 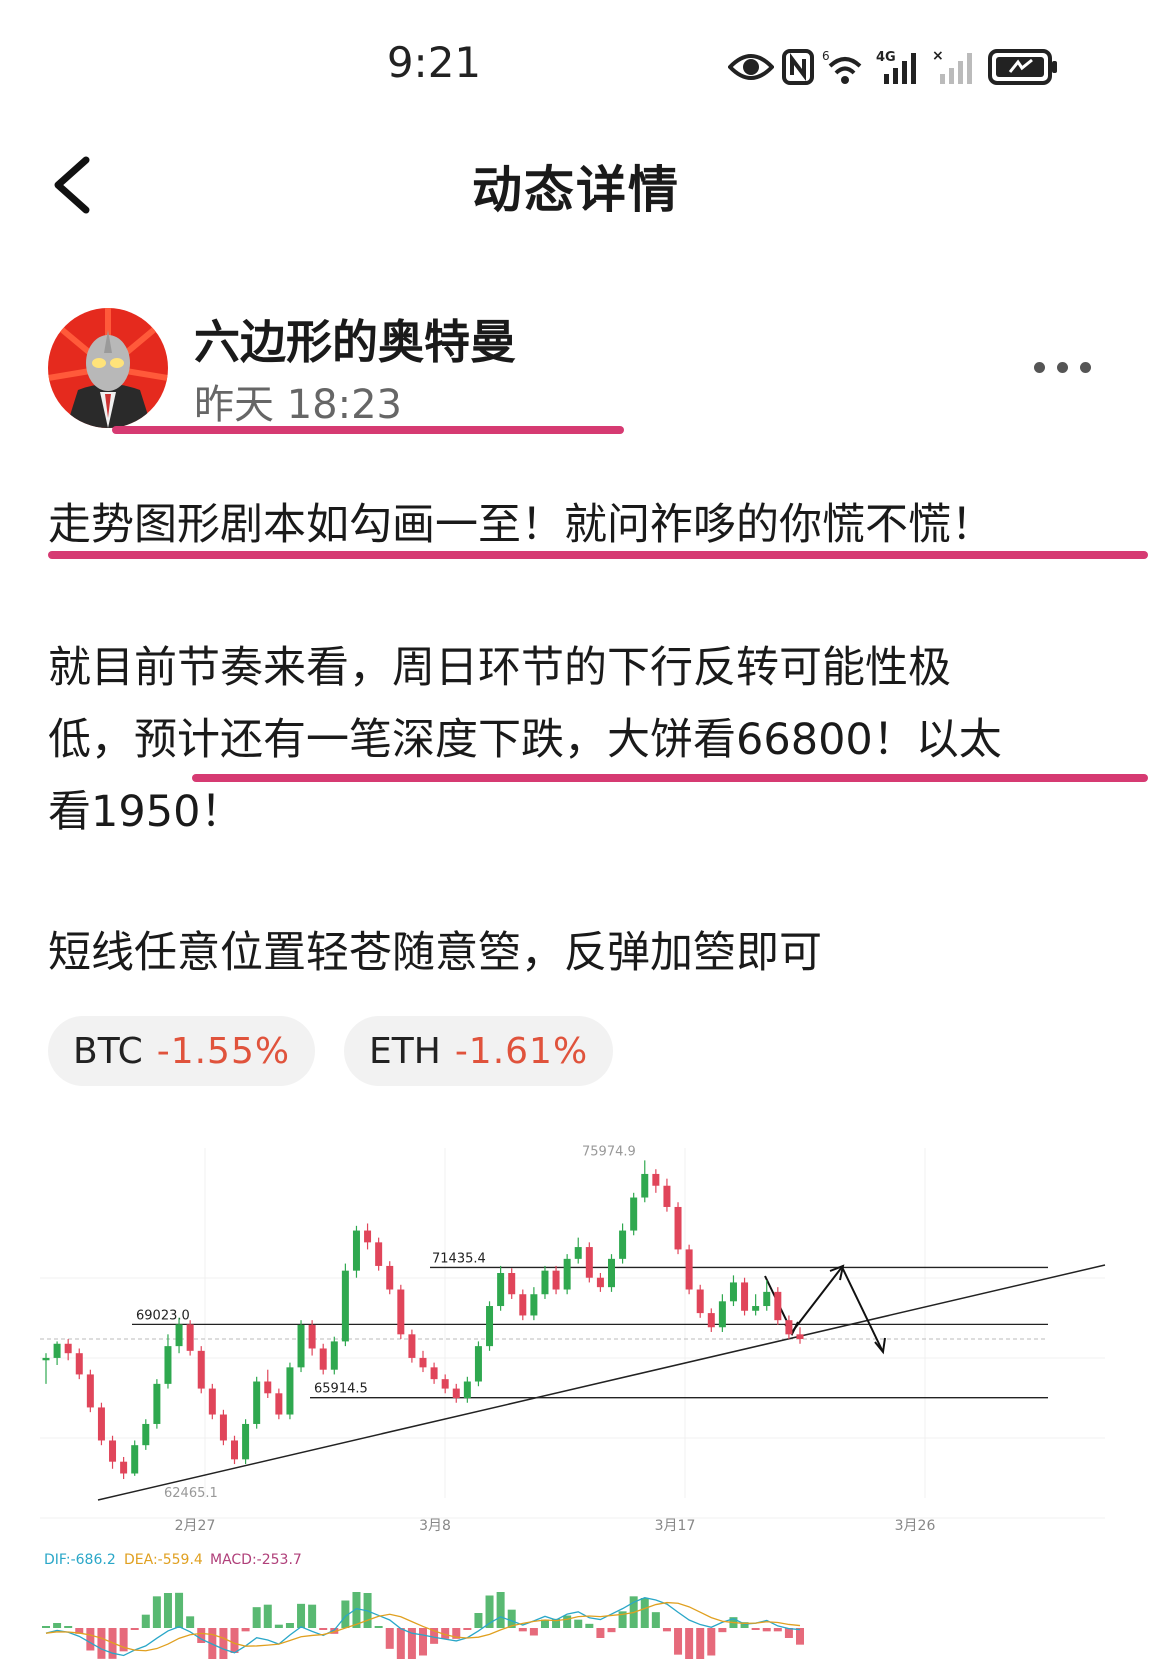 I want to click on coin-tag-eth: ETH -1.61%, so click(x=479, y=1051).